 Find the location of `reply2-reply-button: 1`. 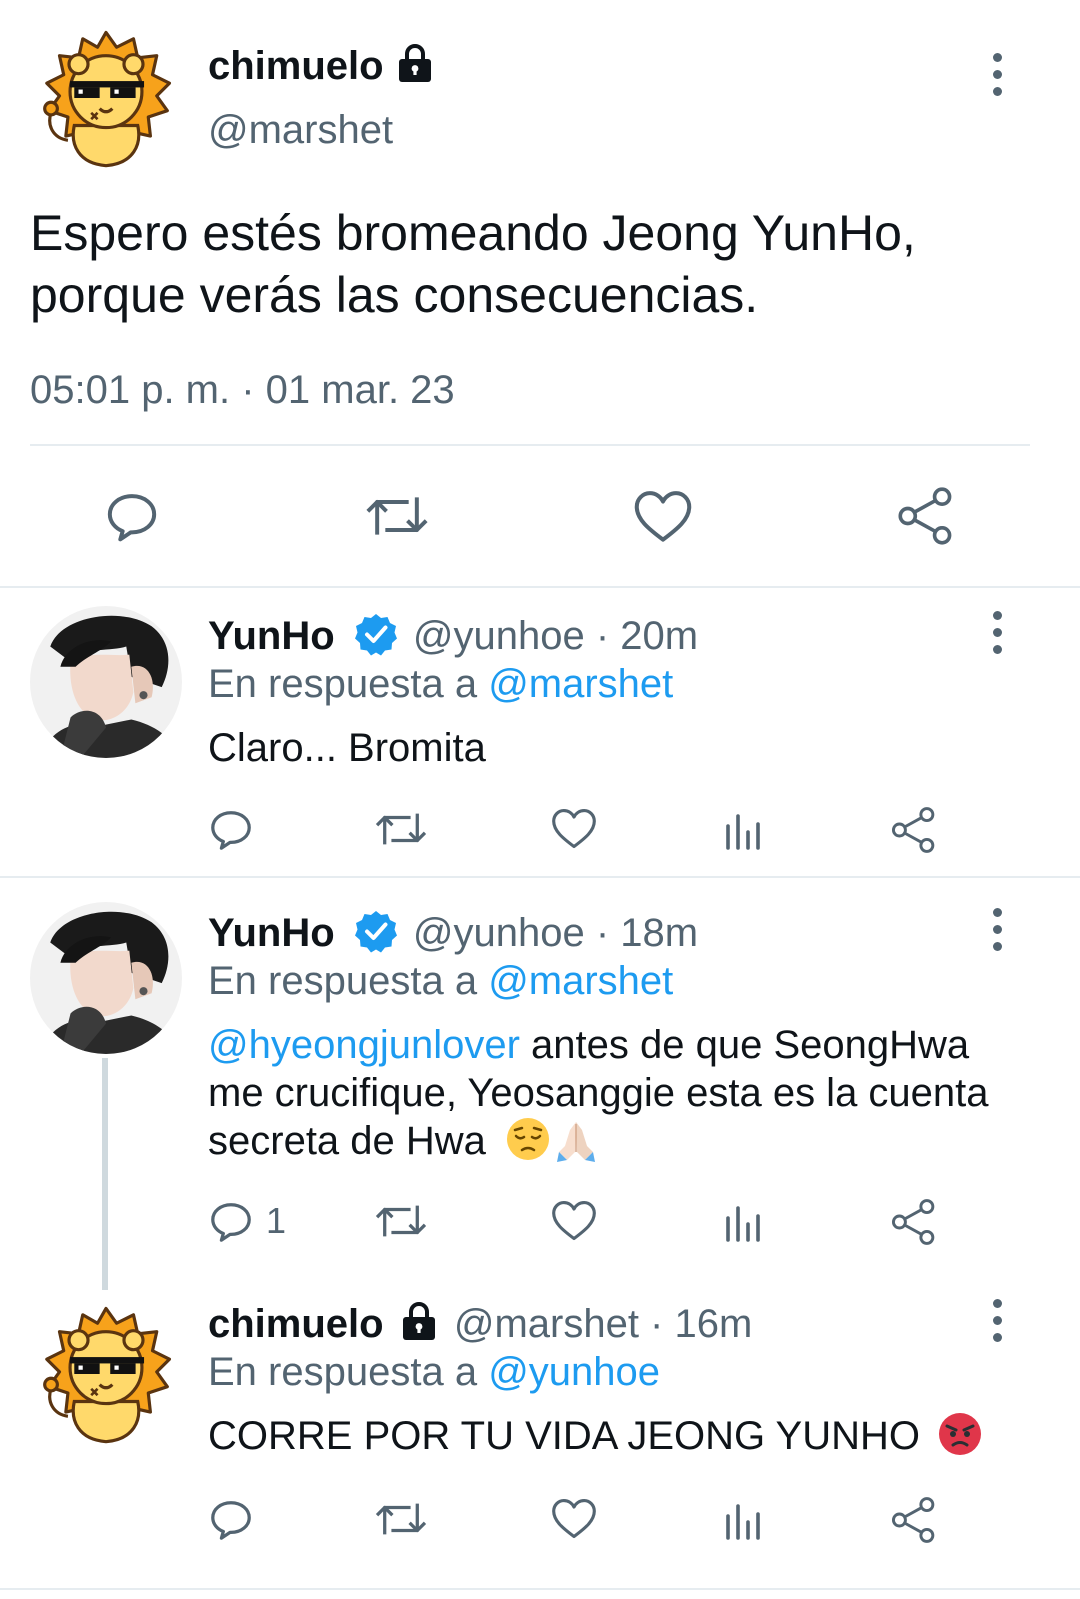

reply2-reply-button: 1 is located at coordinates (247, 1221).